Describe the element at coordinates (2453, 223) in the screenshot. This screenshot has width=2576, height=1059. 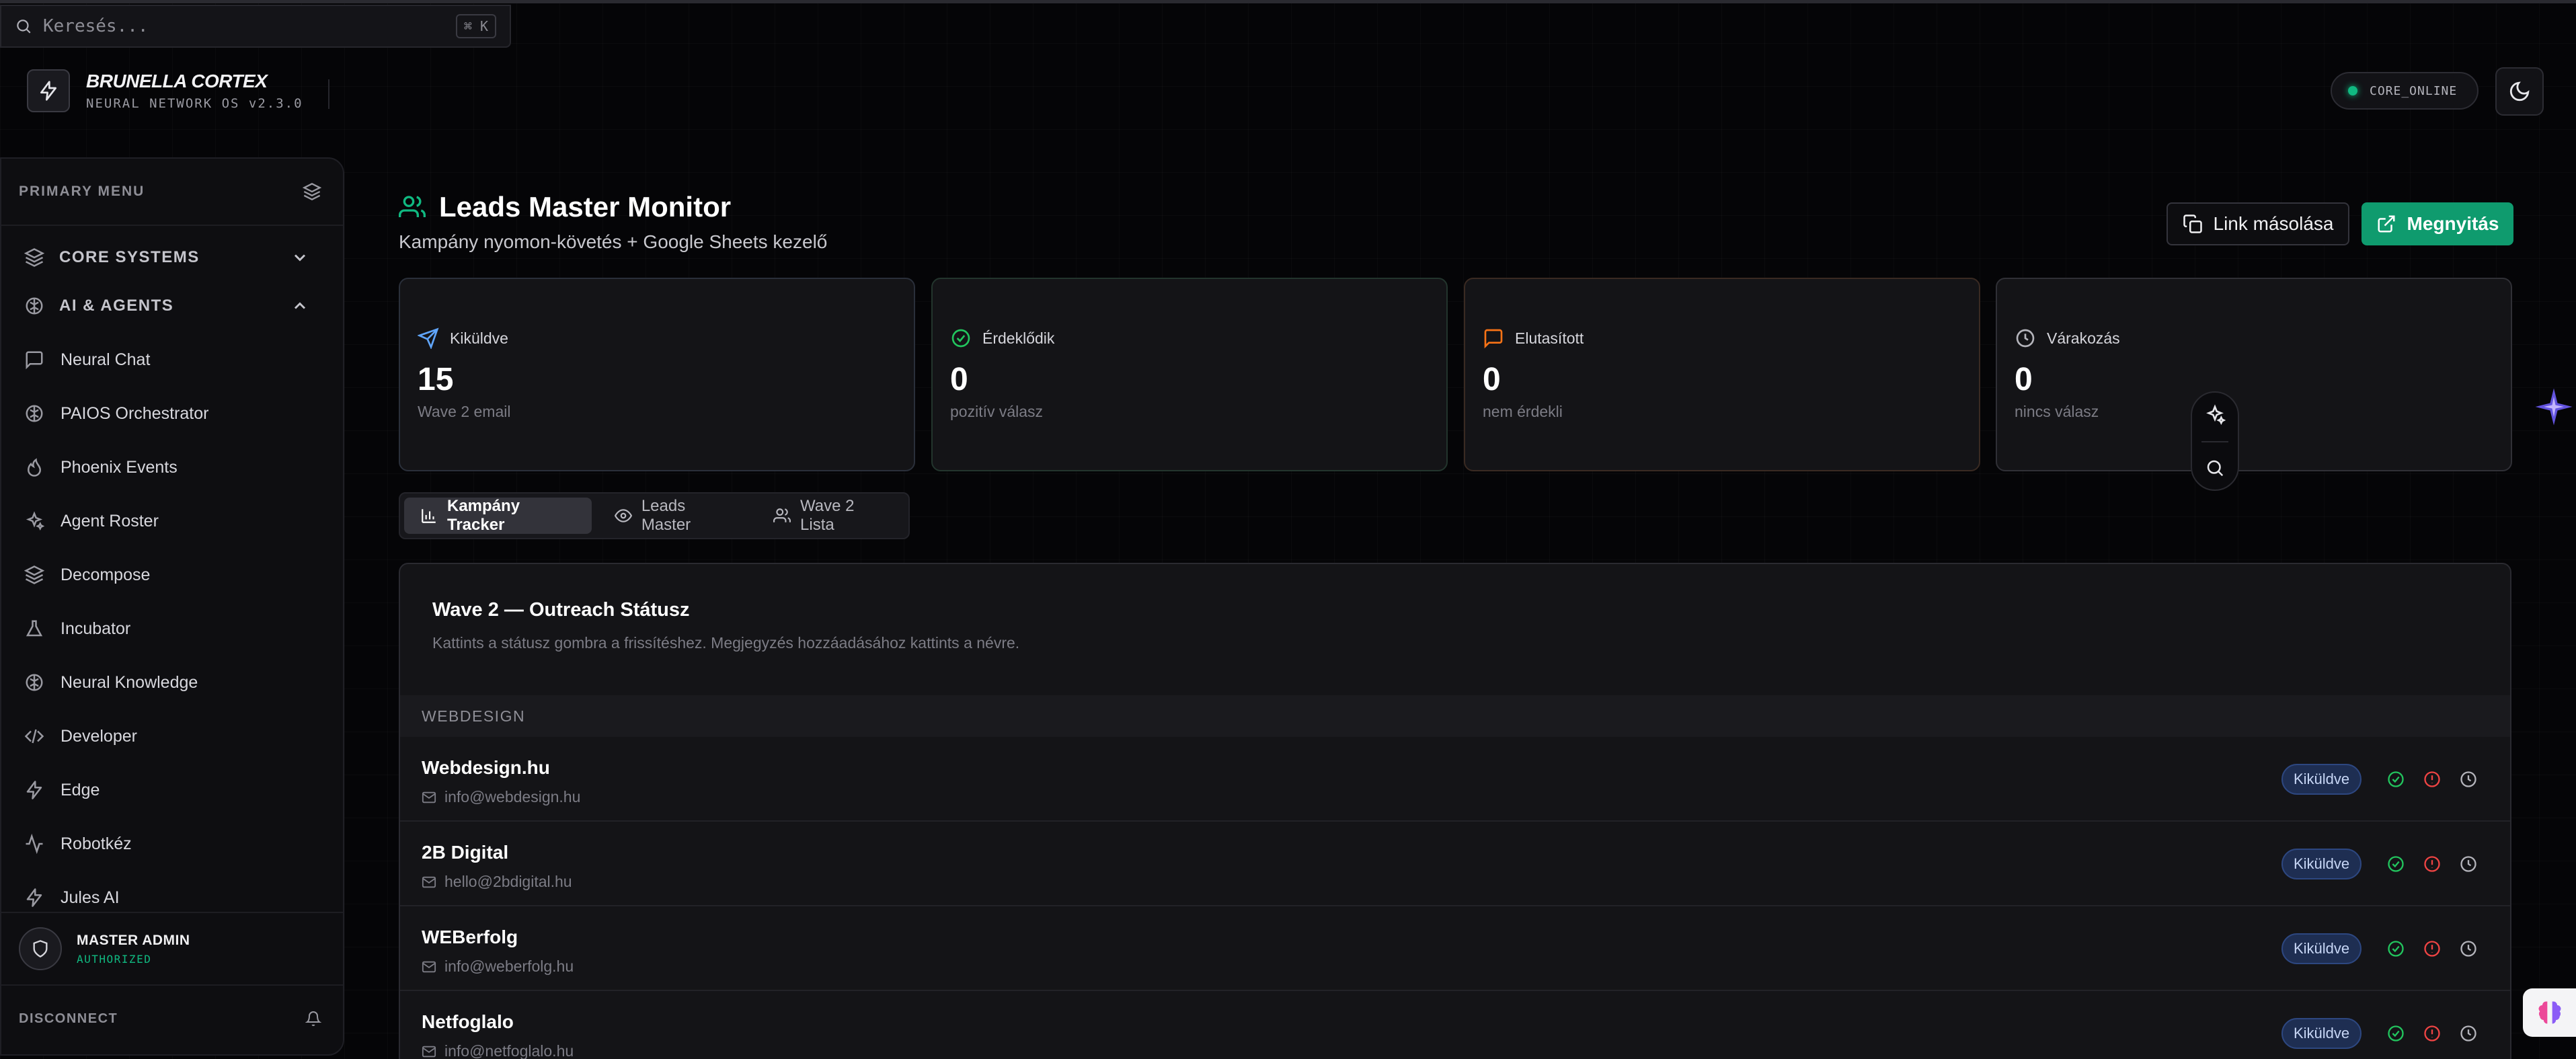
I see `open-label: Megnyitás` at that location.